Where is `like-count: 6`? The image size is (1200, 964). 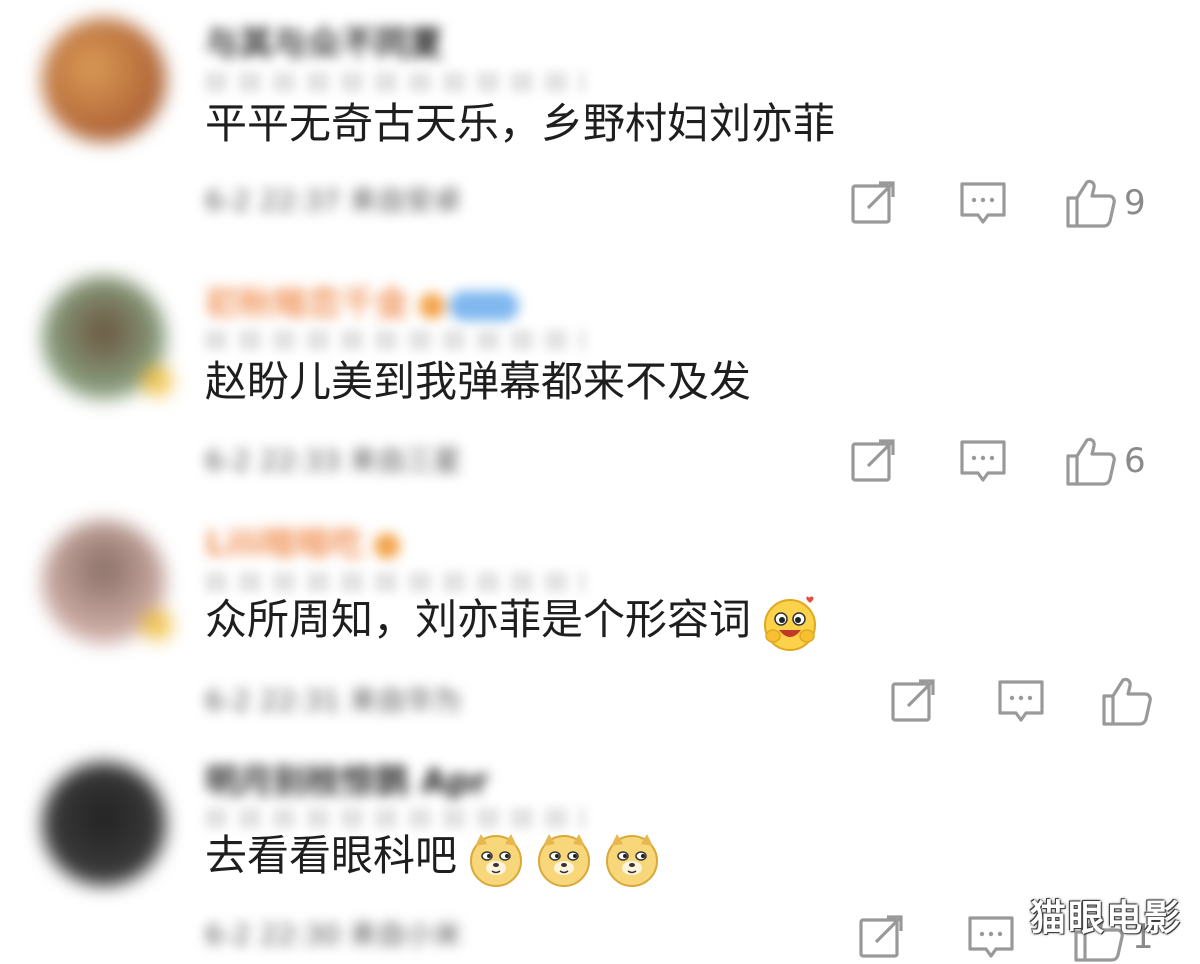 like-count: 6 is located at coordinates (1135, 461).